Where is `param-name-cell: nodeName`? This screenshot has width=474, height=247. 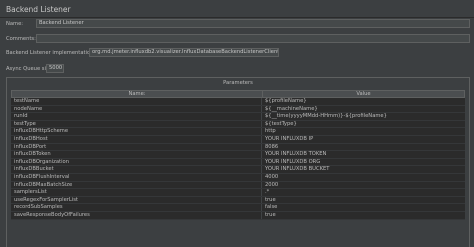
param-name-cell: nodeName is located at coordinates (136, 109).